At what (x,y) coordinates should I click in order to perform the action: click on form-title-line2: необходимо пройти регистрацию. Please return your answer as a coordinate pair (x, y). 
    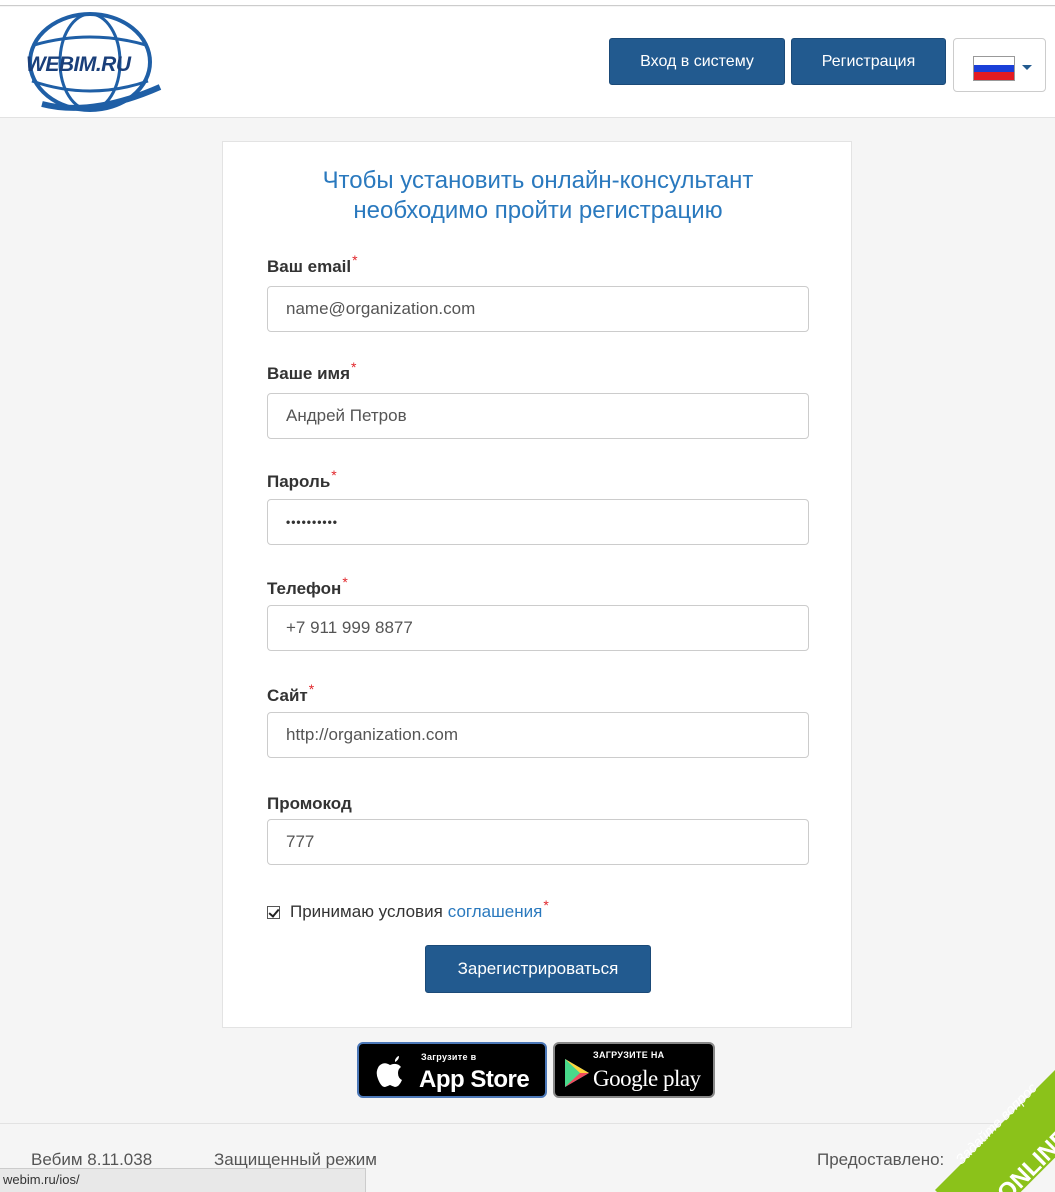
    Looking at the image, I should click on (538, 210).